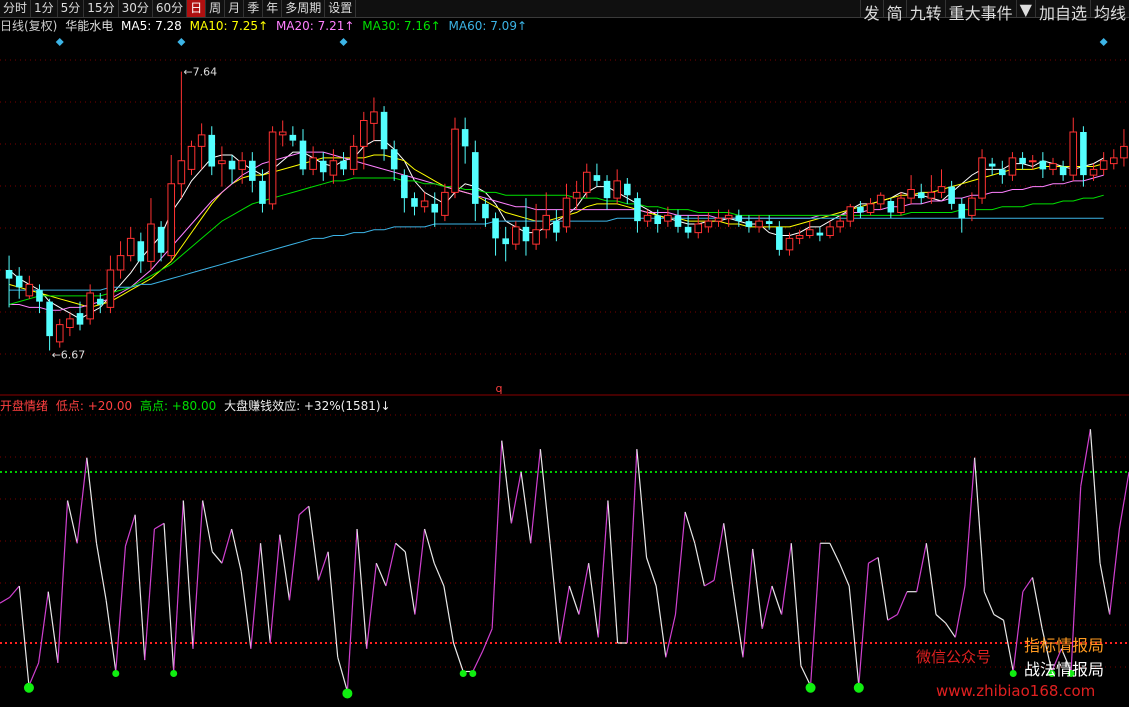  I want to click on watermark-wechat: 微信公众号, so click(954, 657).